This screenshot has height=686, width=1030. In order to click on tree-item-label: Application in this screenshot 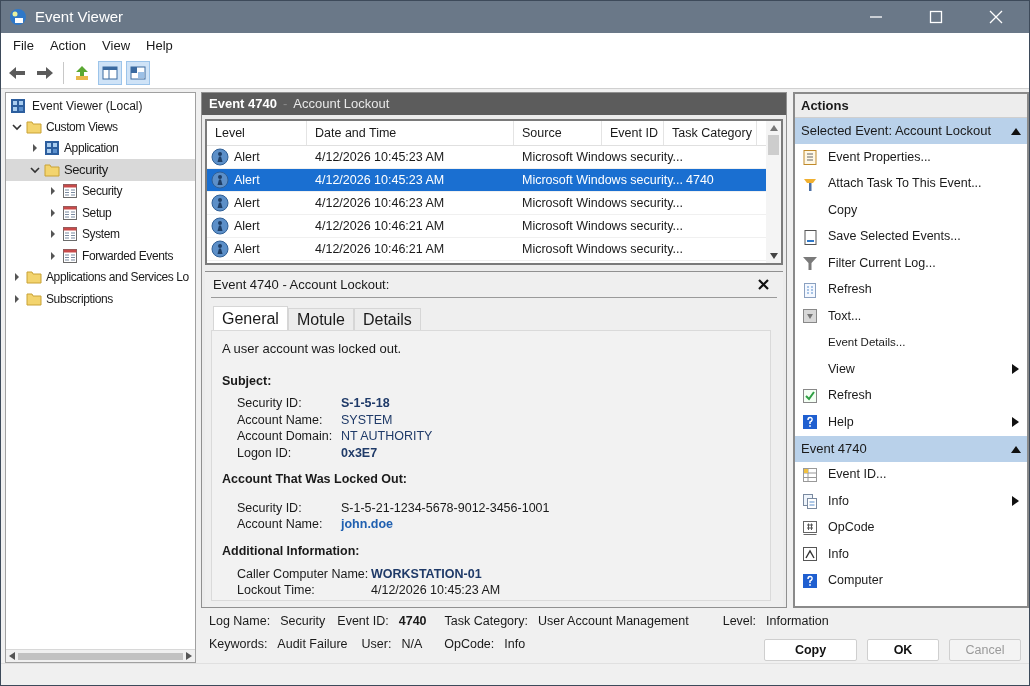, I will do `click(91, 148)`.